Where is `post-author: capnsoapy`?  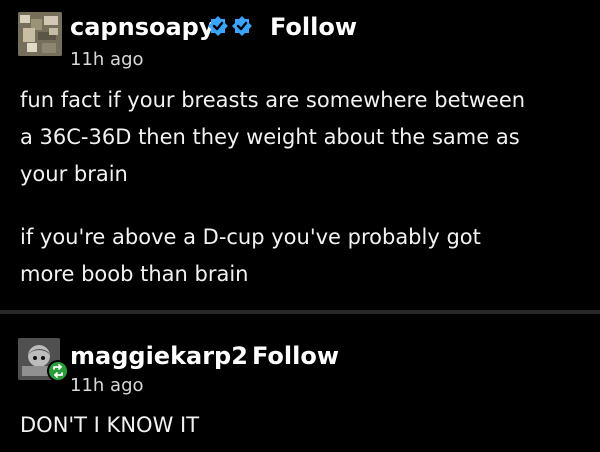 post-author: capnsoapy is located at coordinates (142, 27).